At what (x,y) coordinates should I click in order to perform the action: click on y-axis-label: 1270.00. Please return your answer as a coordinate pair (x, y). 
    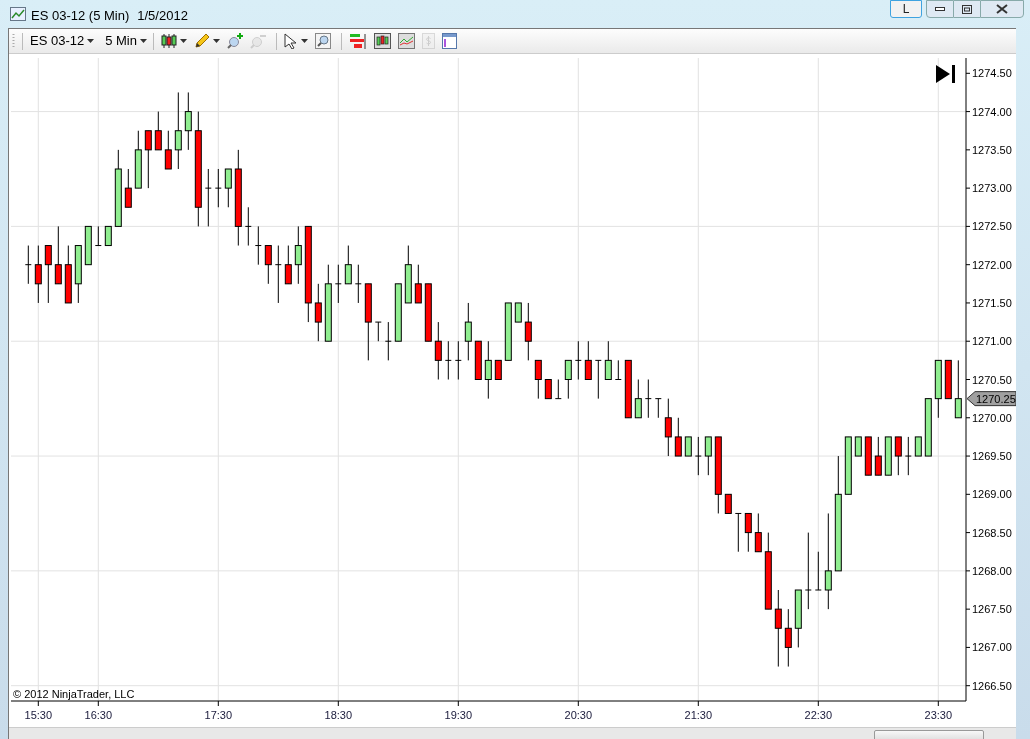
    Looking at the image, I should click on (992, 417).